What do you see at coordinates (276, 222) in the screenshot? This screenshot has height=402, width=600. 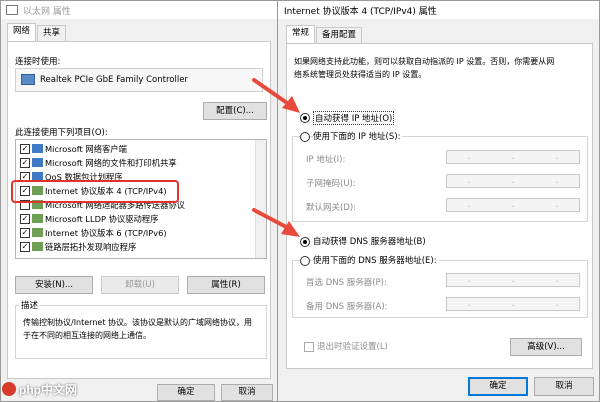 I see `arrow-to-auto-dns` at bounding box center [276, 222].